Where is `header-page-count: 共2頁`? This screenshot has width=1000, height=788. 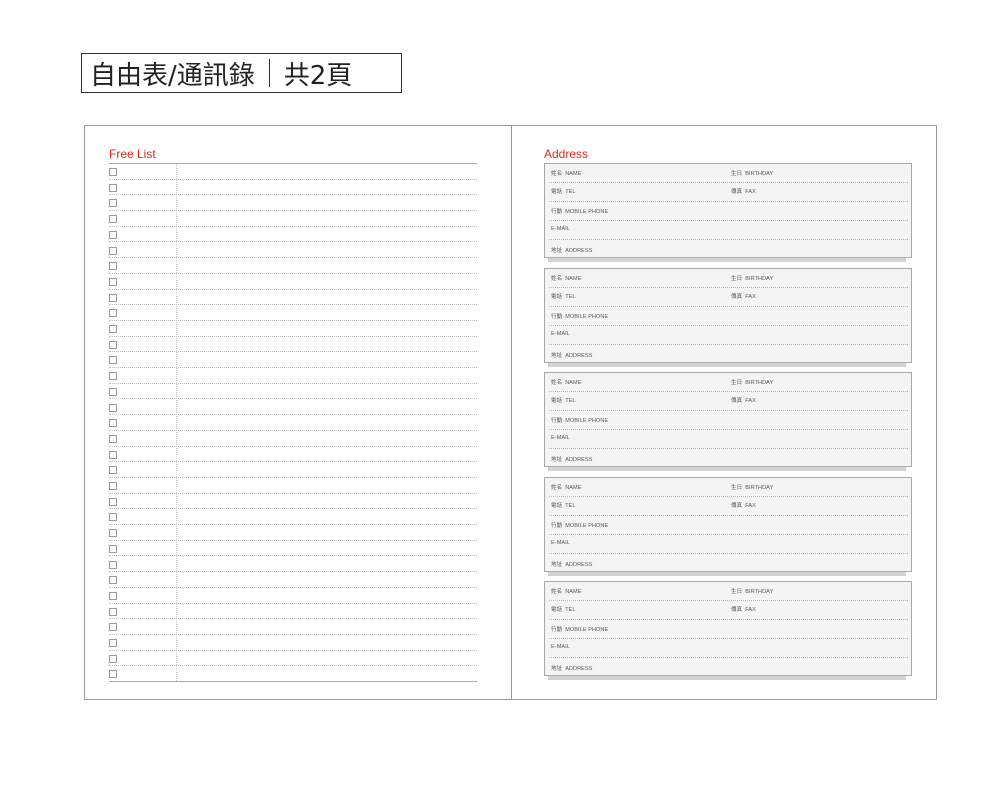 header-page-count: 共2頁 is located at coordinates (318, 75).